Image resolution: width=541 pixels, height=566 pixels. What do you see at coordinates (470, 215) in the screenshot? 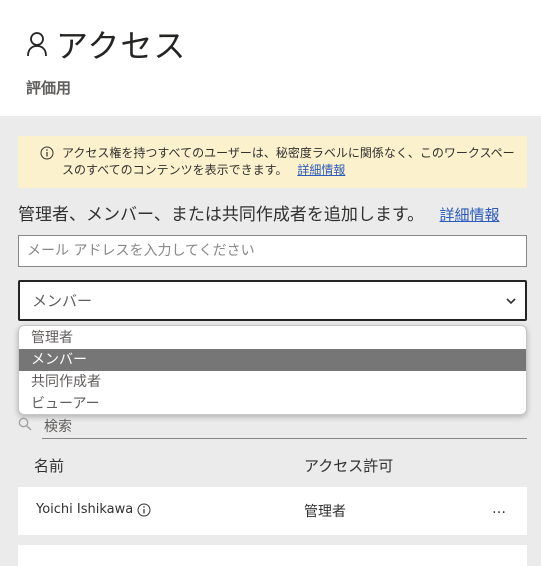
I see `add-members-learn-more-link: 詳細情報` at bounding box center [470, 215].